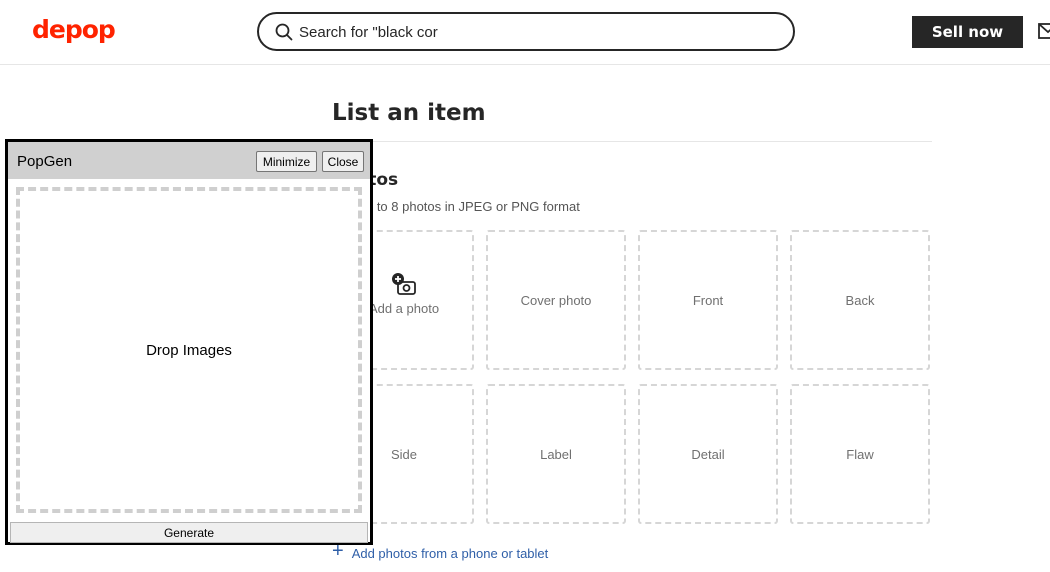 This screenshot has width=1050, height=572. I want to click on photo-slot-label: Flaw, so click(860, 454).